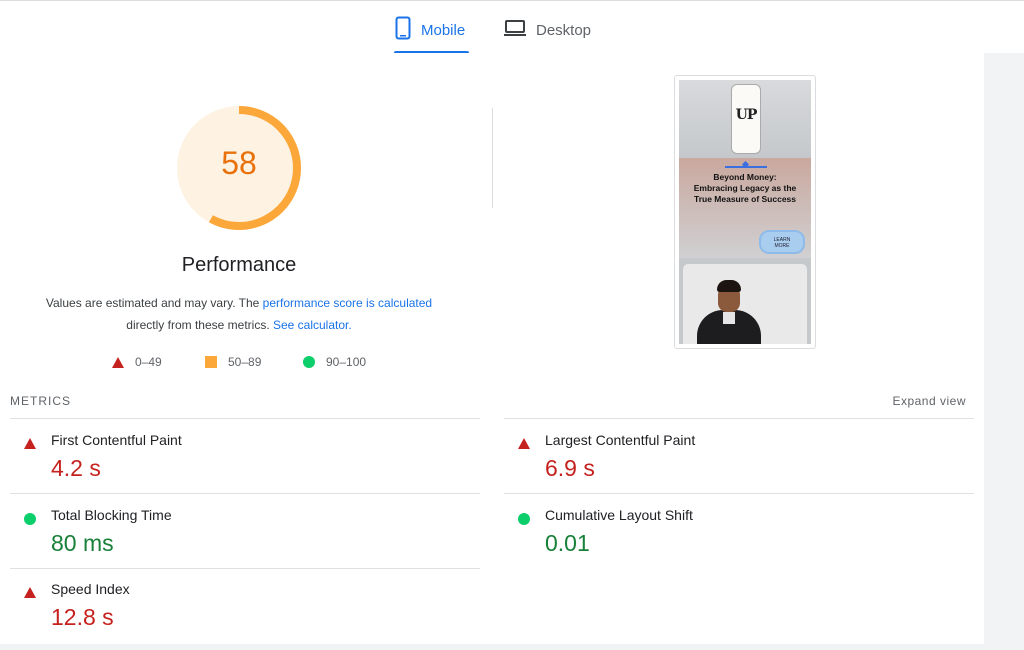 The image size is (1024, 650). I want to click on circle-icon, so click(309, 362).